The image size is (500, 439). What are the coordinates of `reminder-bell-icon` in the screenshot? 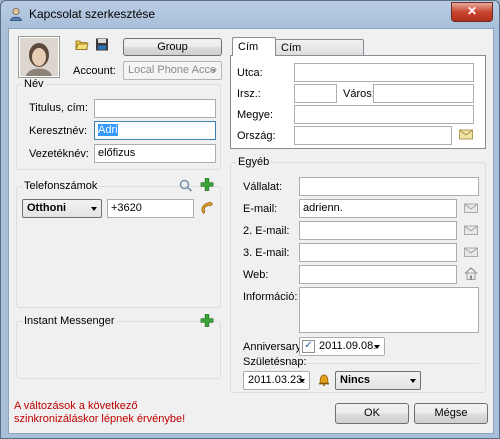 It's located at (324, 380).